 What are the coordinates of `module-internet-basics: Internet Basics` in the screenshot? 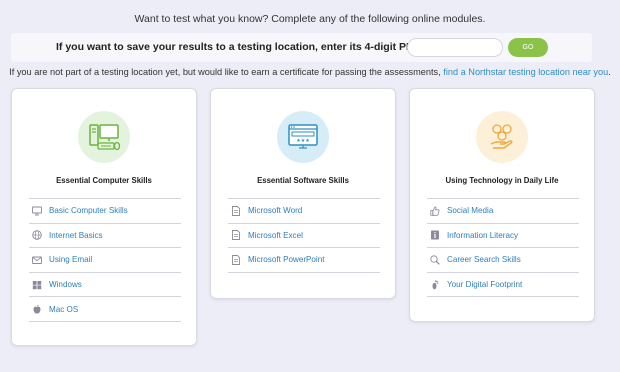 It's located at (105, 236).